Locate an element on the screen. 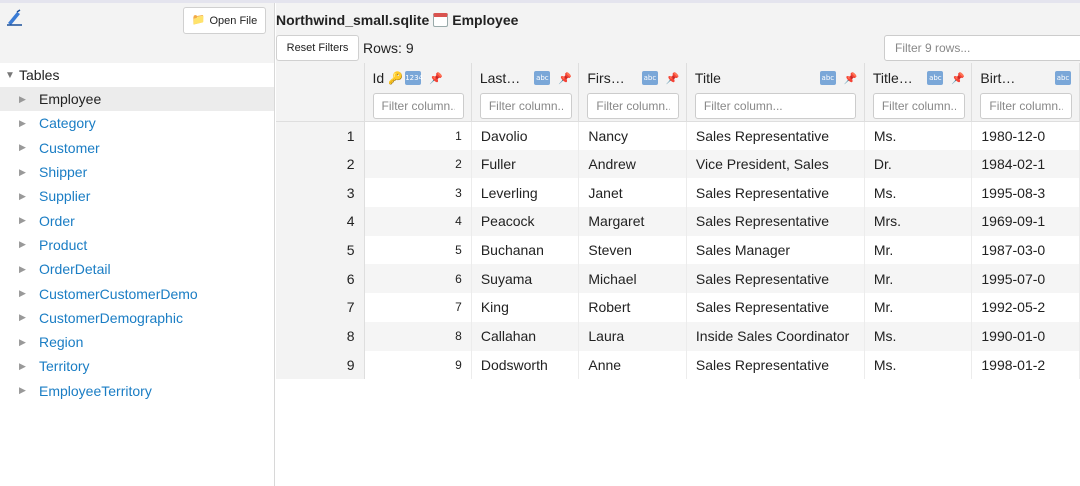  cell-lastname: Davolio is located at coordinates (525, 135).